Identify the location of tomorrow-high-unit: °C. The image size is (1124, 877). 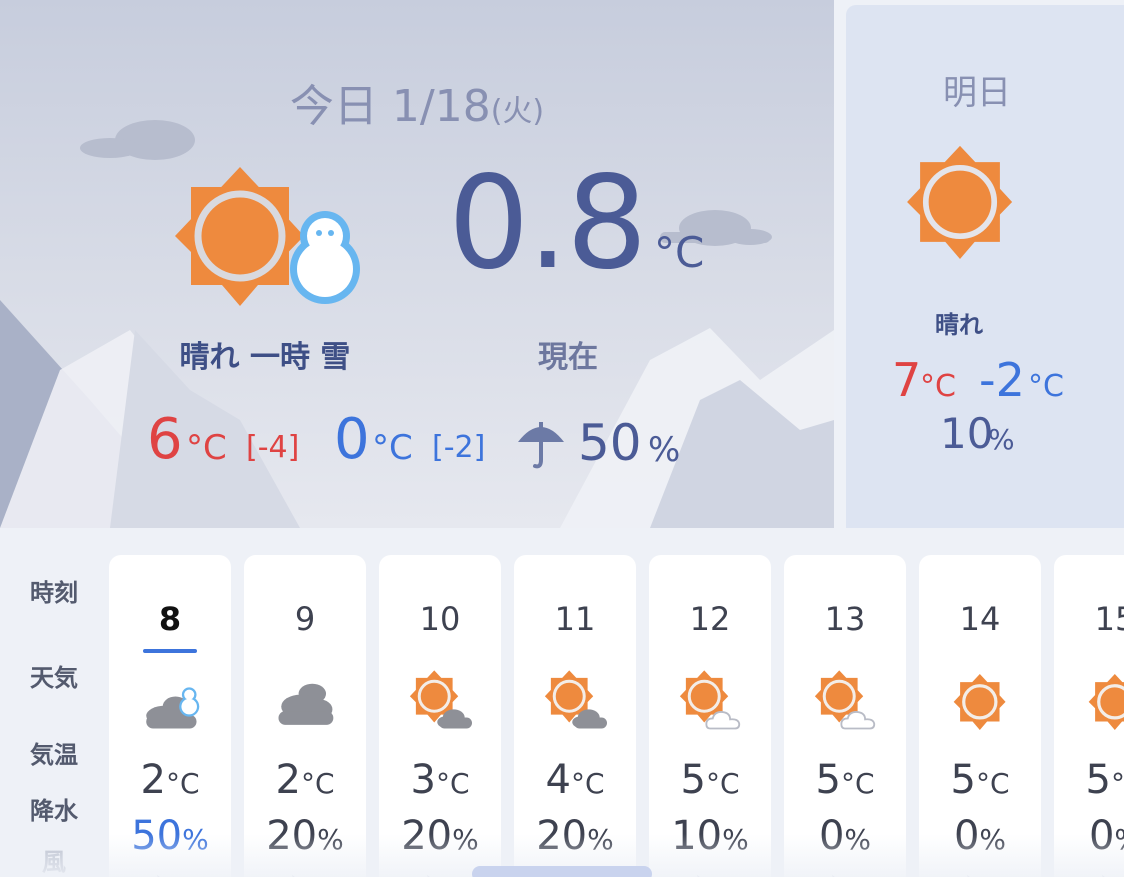
(938, 386).